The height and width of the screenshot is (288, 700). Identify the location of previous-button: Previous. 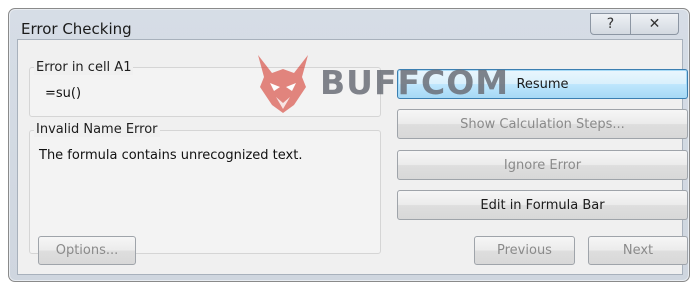
(524, 250).